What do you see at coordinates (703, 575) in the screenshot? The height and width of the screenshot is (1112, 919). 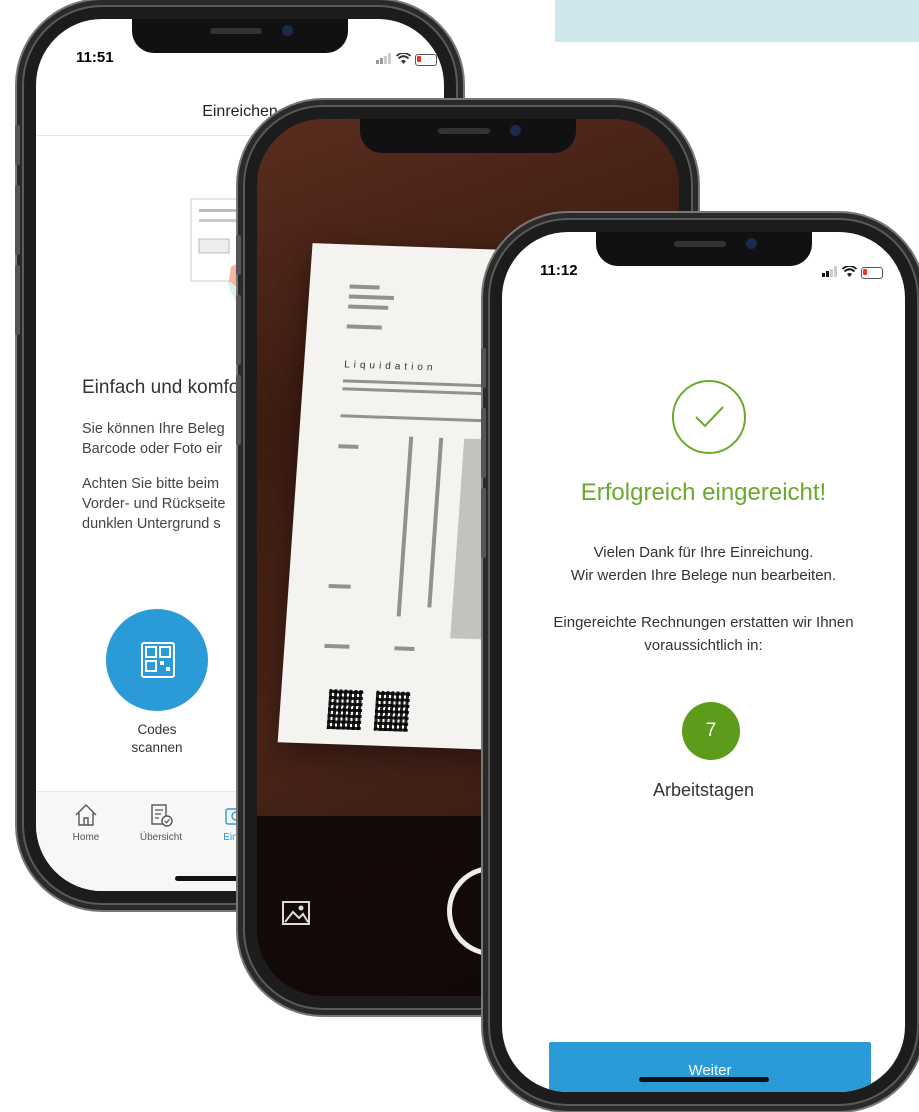 I see `thanks-text: Wir werden Ihre Belege nun bearbeiten.` at bounding box center [703, 575].